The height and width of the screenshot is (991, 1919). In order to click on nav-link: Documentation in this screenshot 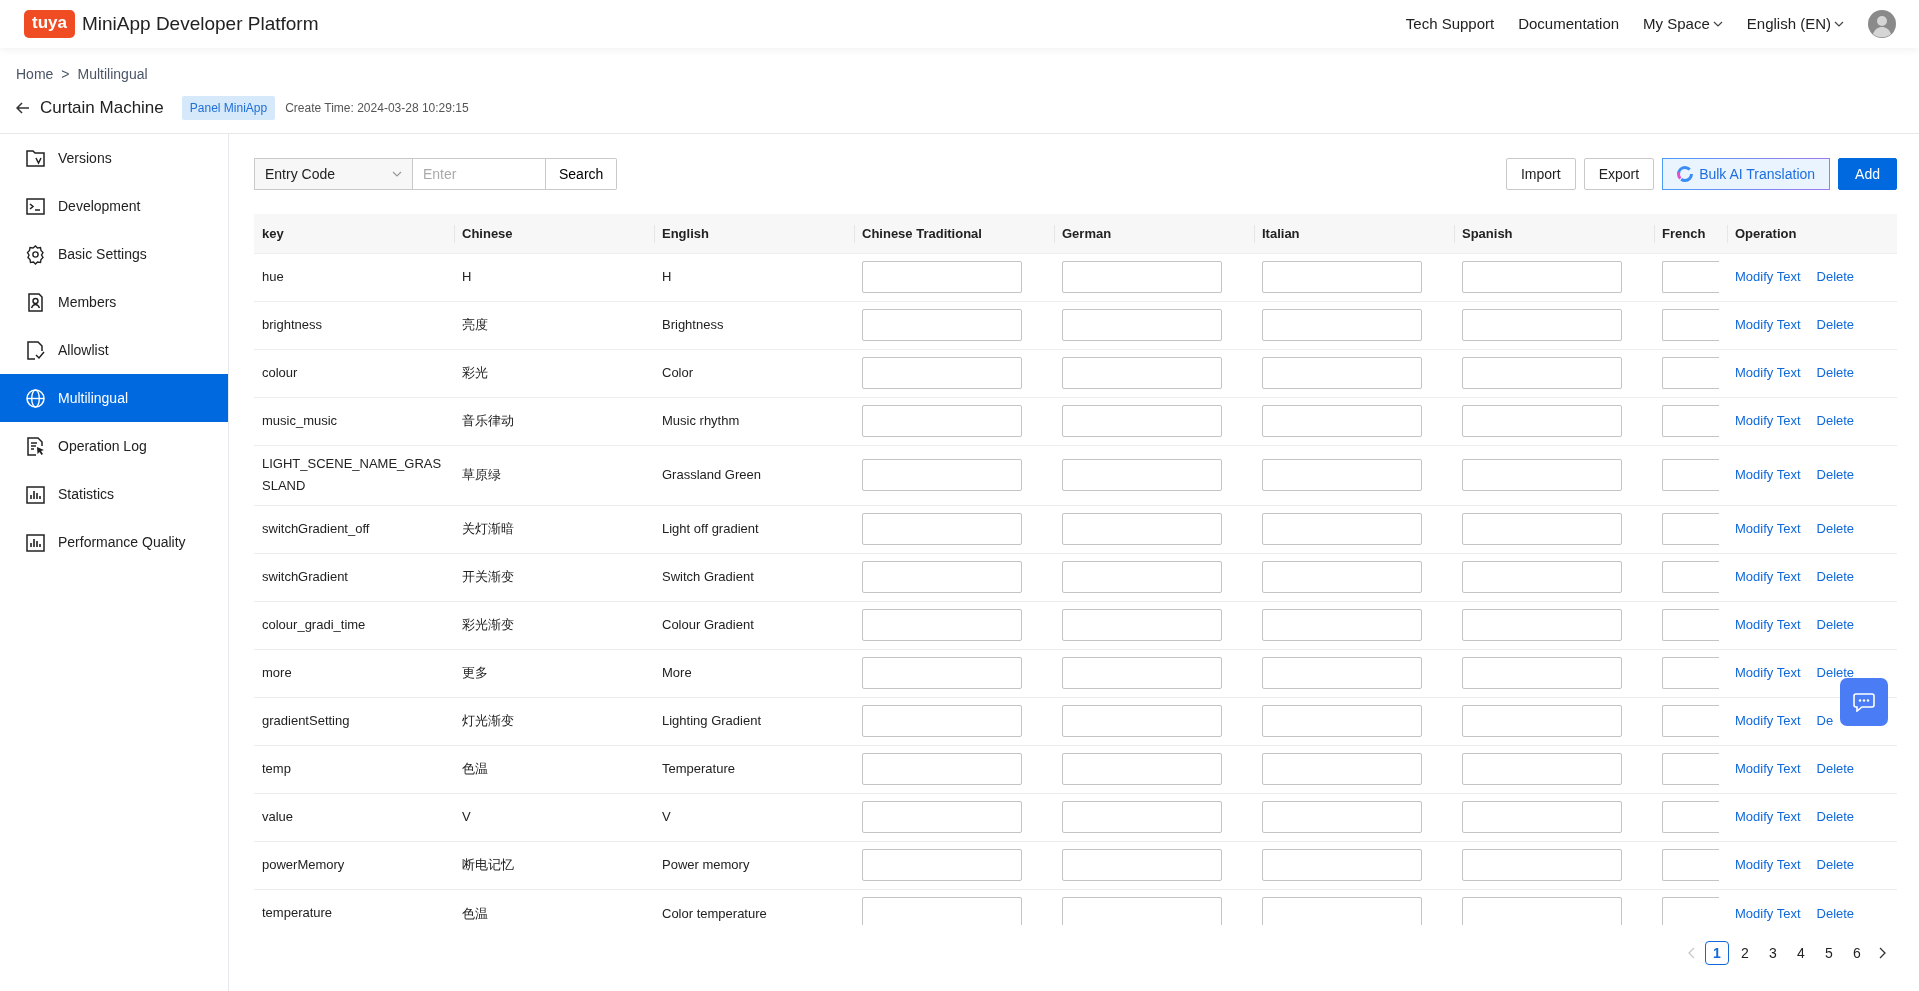, I will do `click(1569, 24)`.